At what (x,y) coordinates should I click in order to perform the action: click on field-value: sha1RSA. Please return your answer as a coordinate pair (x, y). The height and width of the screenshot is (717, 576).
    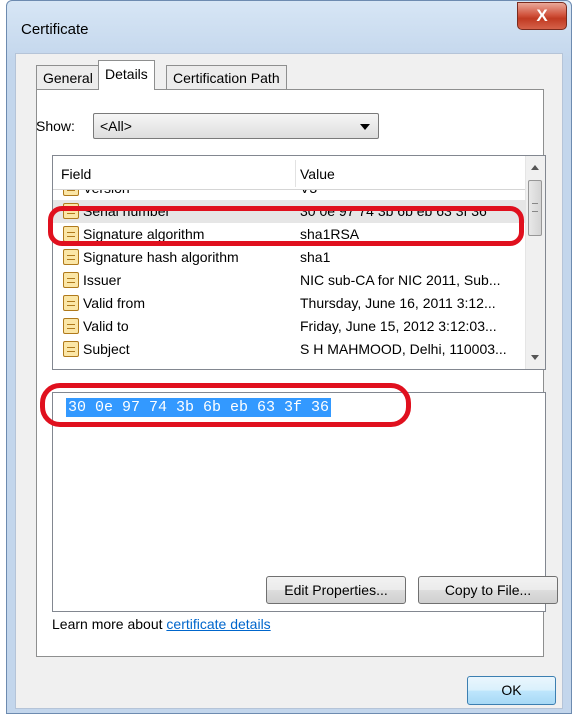
    Looking at the image, I should click on (330, 234).